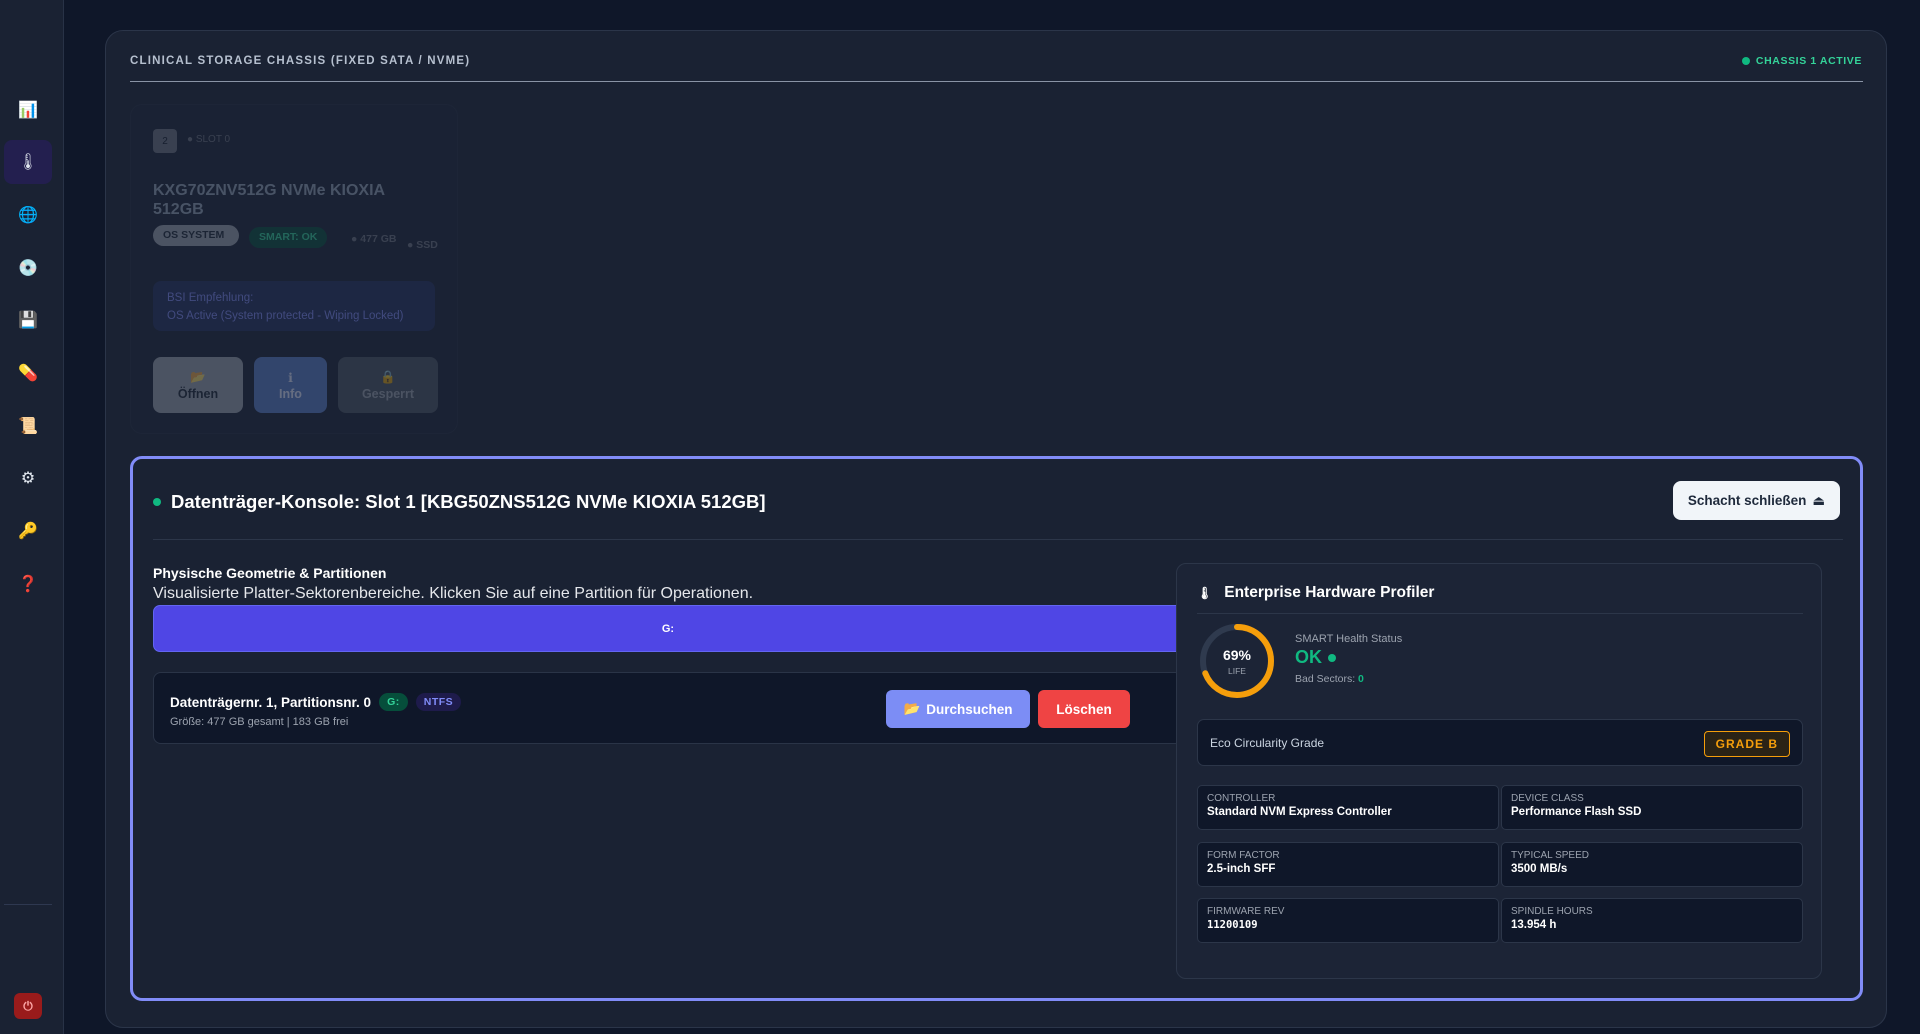 The width and height of the screenshot is (1920, 1034). What do you see at coordinates (28, 110) in the screenshot?
I see `chart-icon: 📊` at bounding box center [28, 110].